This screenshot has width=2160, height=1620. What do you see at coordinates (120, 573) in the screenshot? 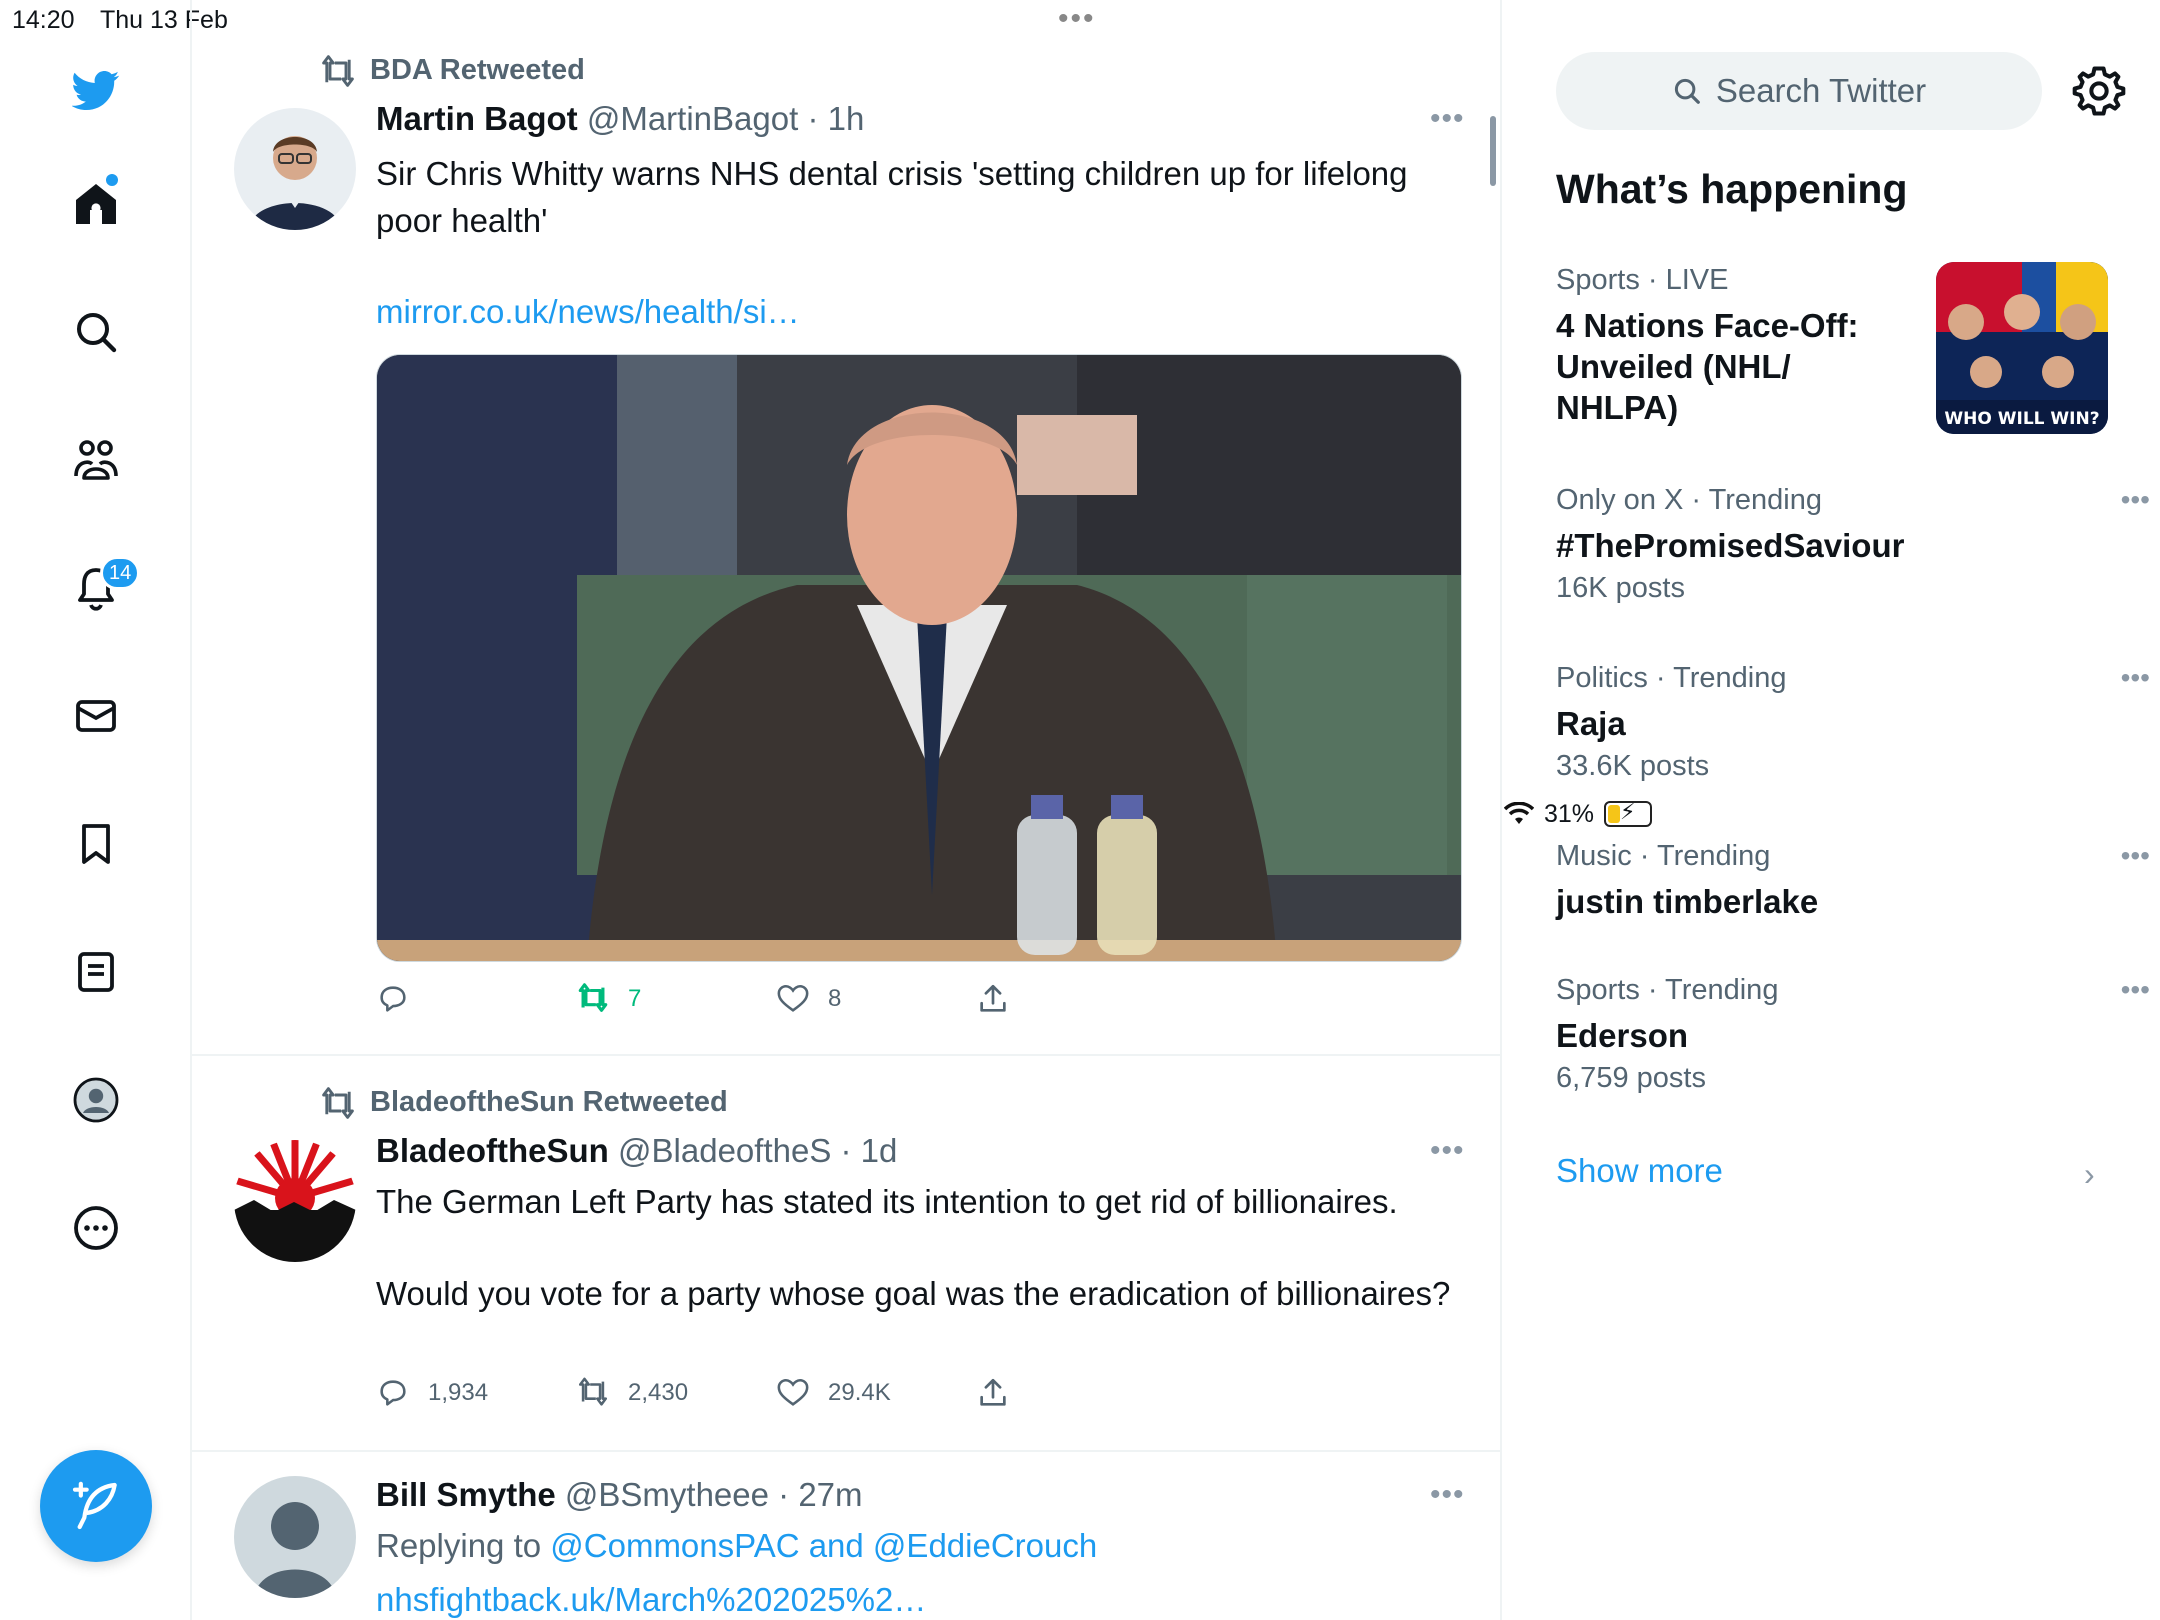
I see `notifications-badge: 14` at bounding box center [120, 573].